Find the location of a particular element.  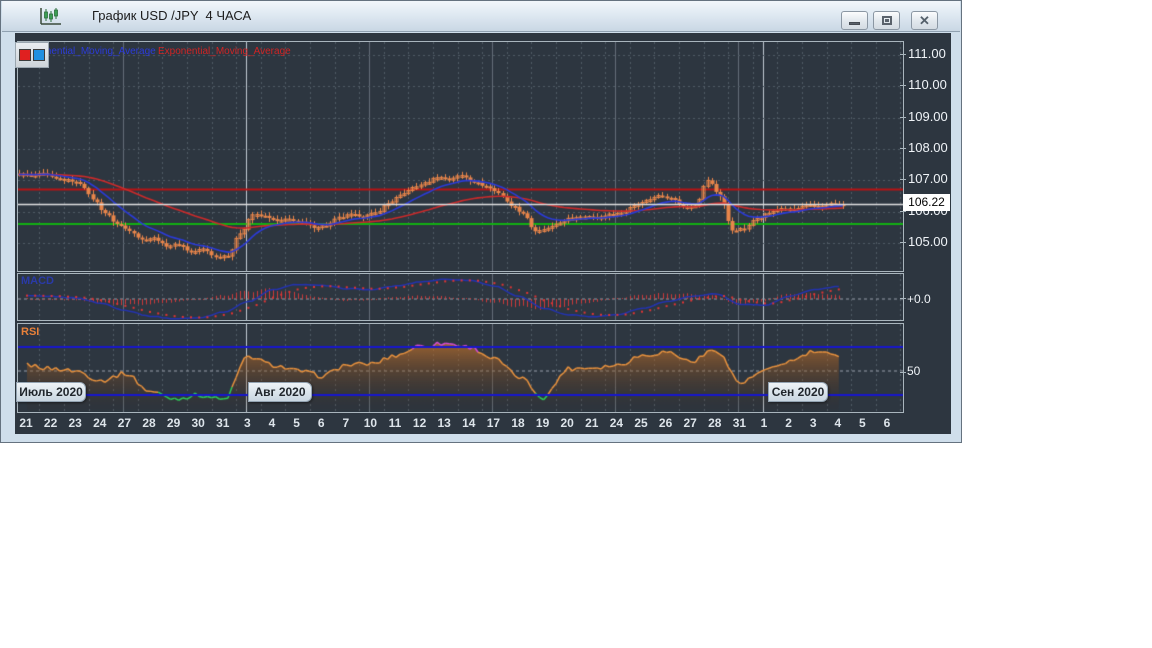

date-label: 12 is located at coordinates (419, 423).